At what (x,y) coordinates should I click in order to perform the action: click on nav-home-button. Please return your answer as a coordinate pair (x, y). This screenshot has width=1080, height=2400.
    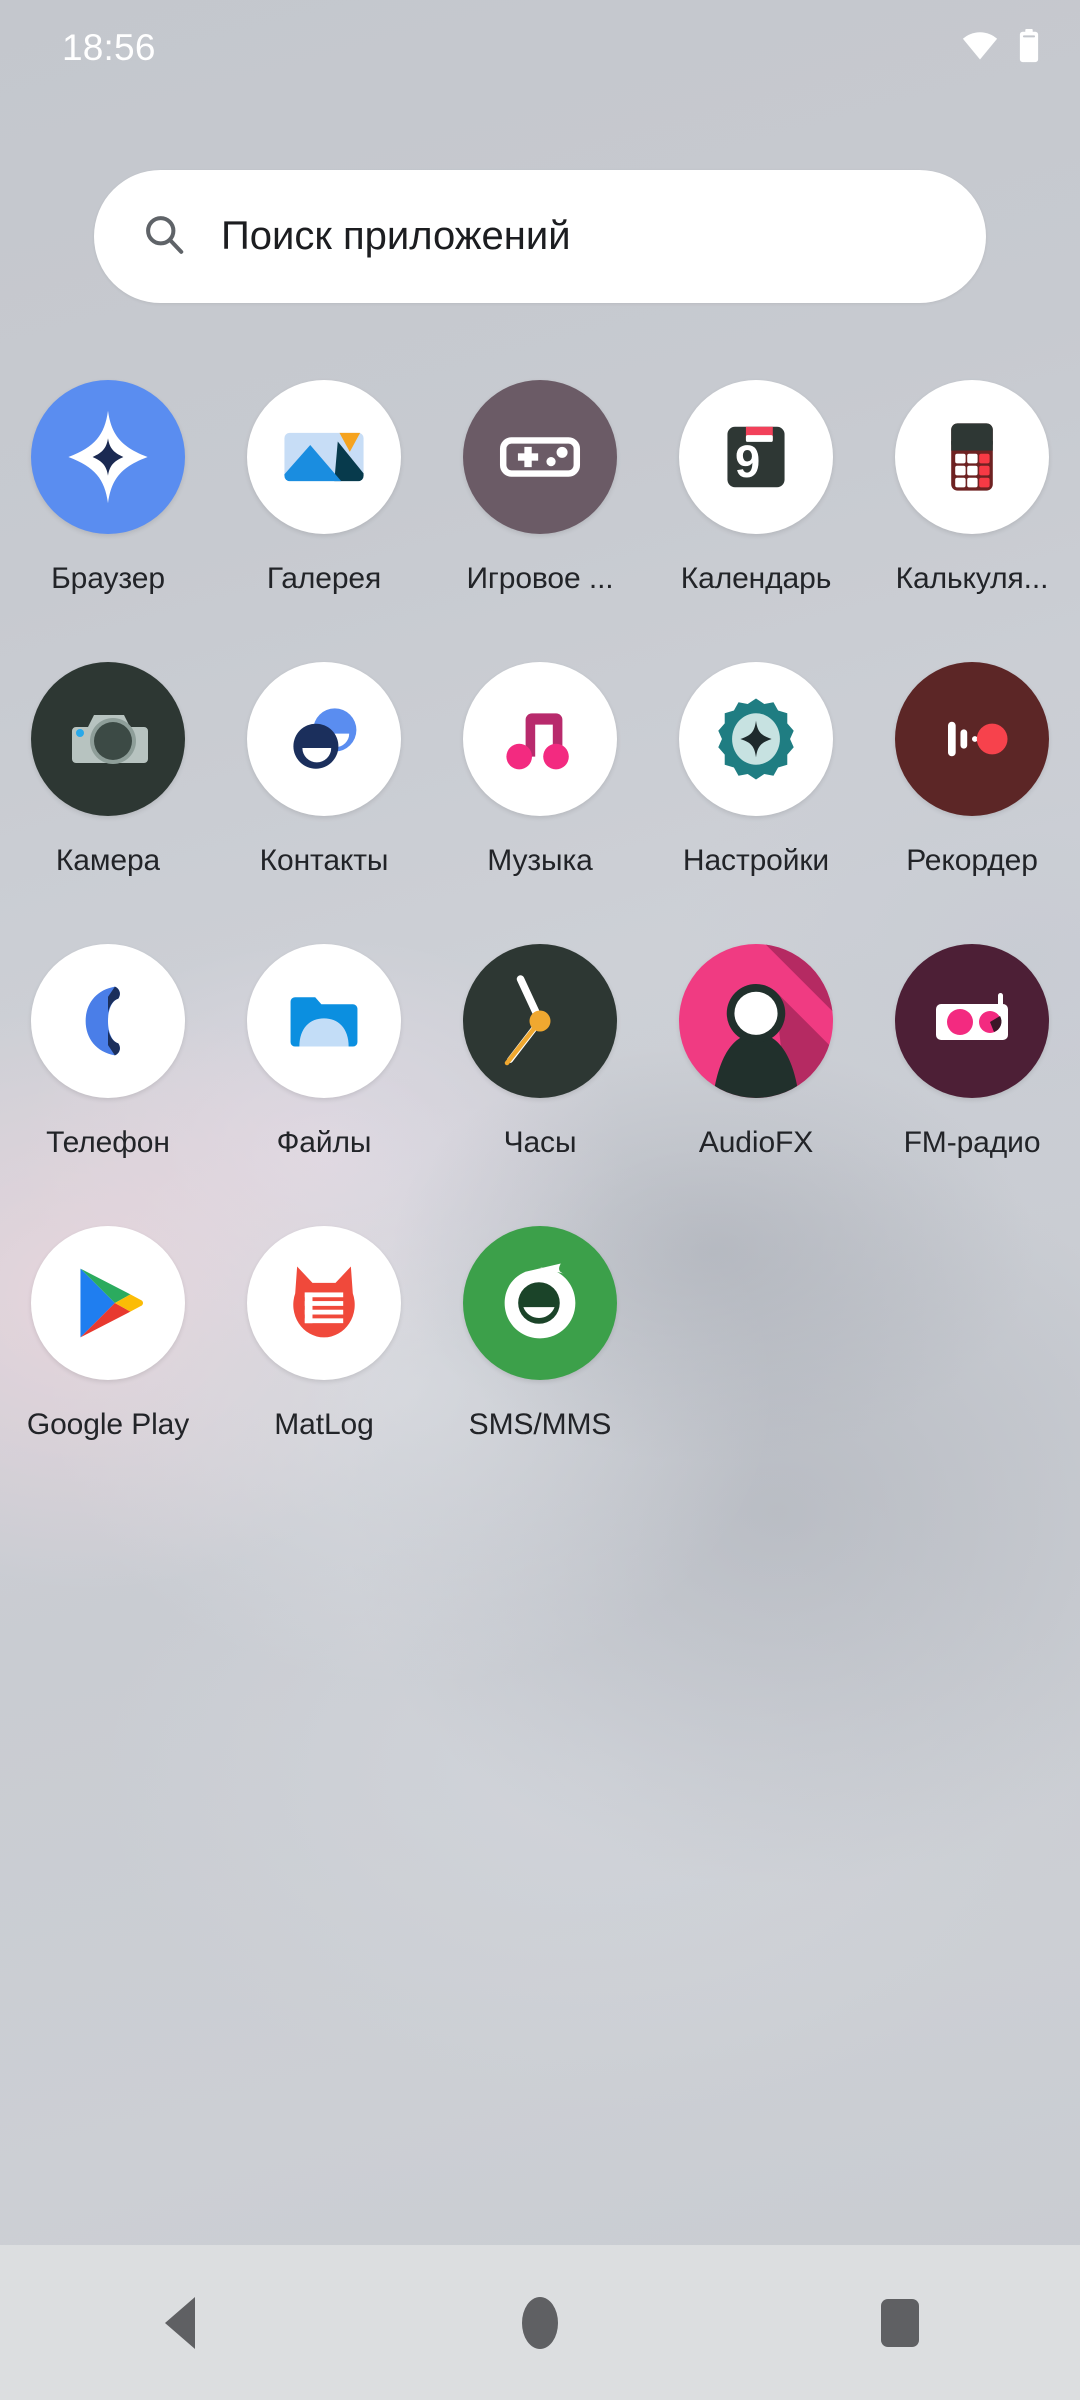
    Looking at the image, I should click on (540, 2322).